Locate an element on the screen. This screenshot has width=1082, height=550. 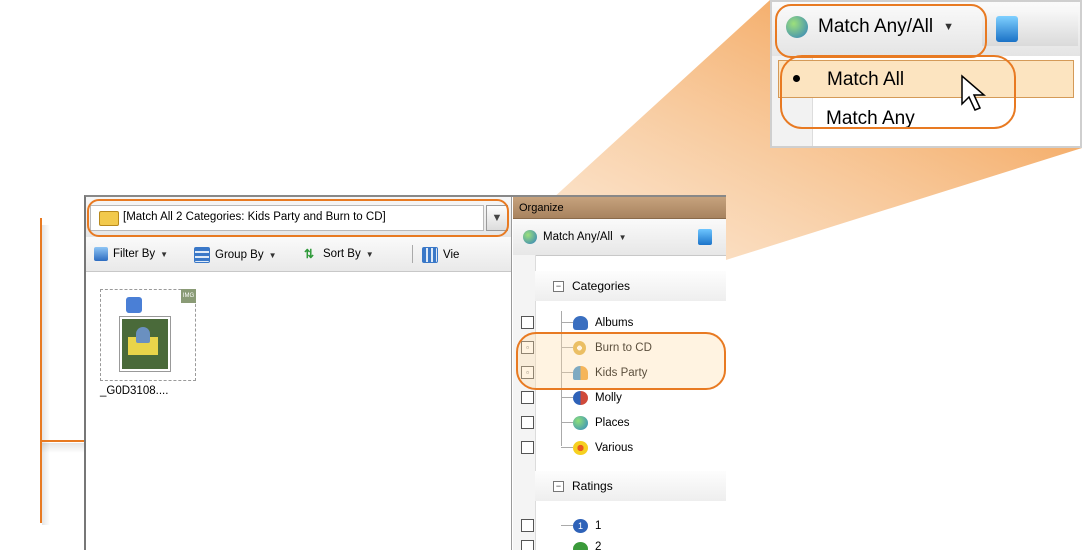
organize-toolbar: Match Any/All ▼ is located at coordinates (619, 237).